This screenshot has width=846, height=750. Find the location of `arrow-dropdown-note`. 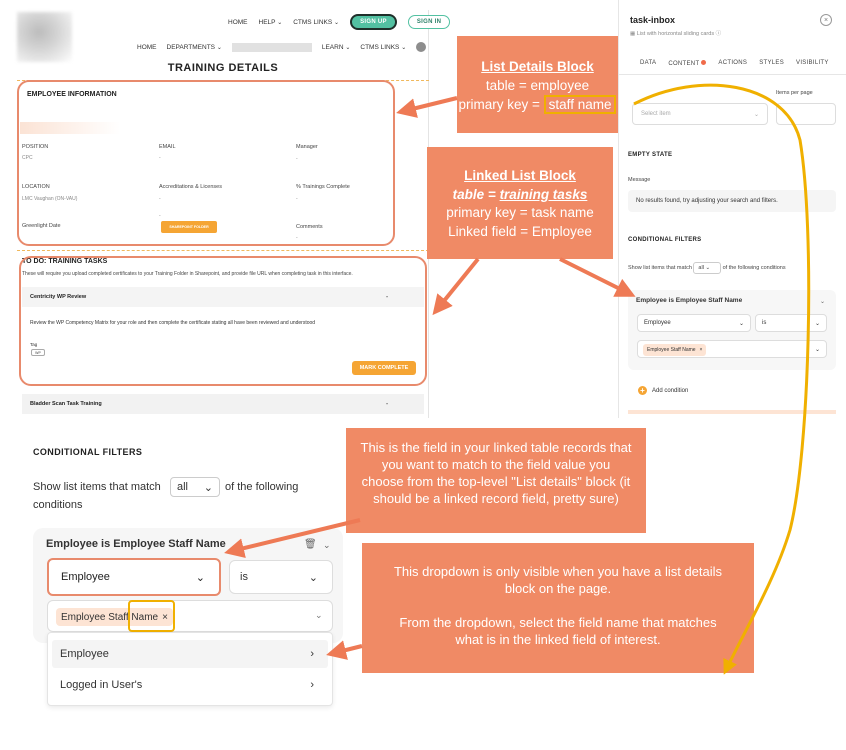

arrow-dropdown-note is located at coordinates (344, 650).